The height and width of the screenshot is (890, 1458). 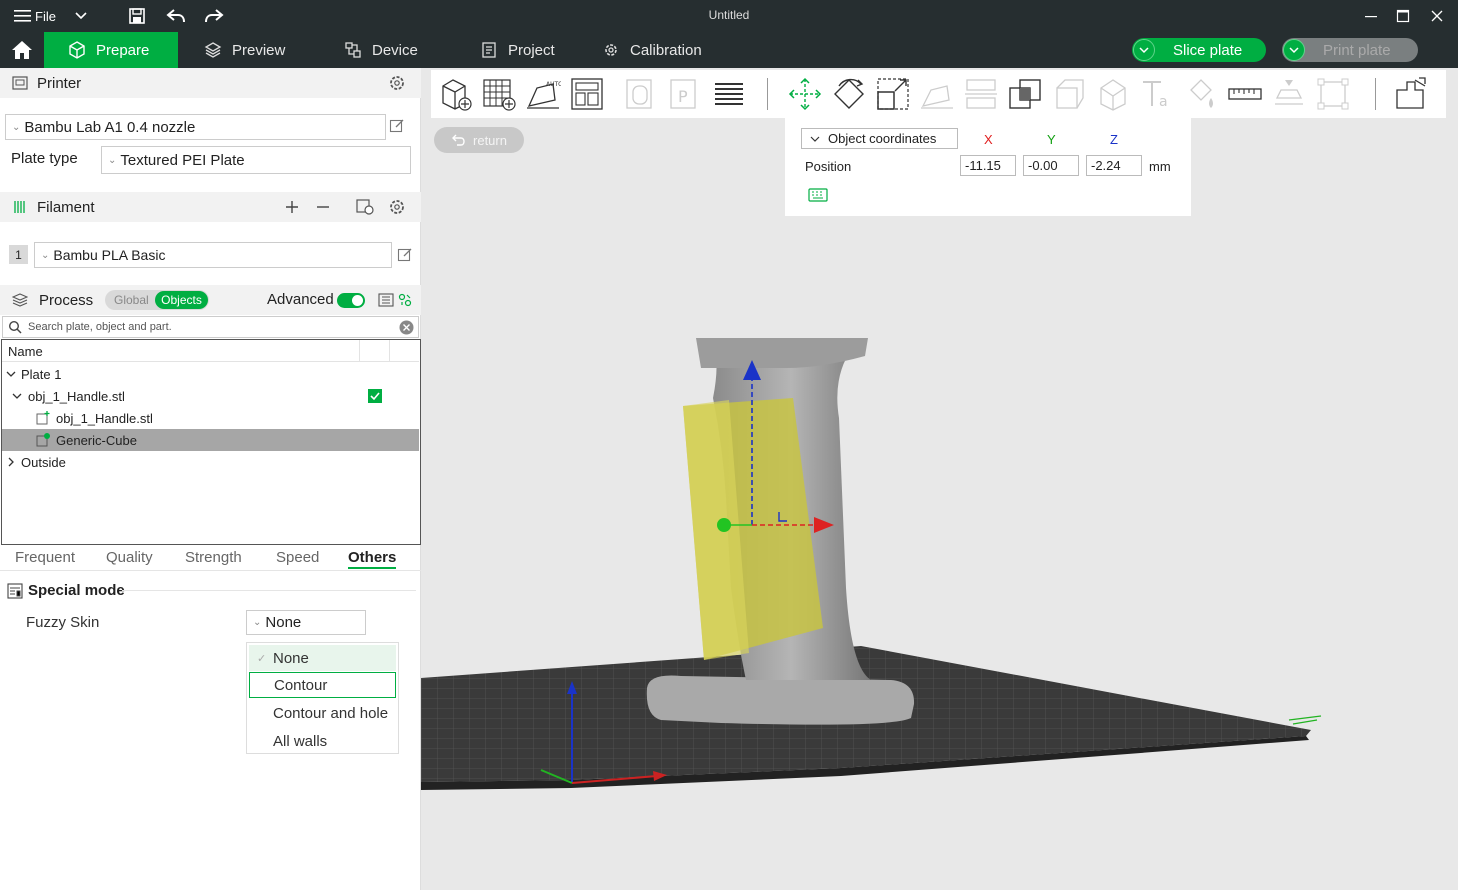 What do you see at coordinates (405, 255) in the screenshot?
I see `edit-filament-icon` at bounding box center [405, 255].